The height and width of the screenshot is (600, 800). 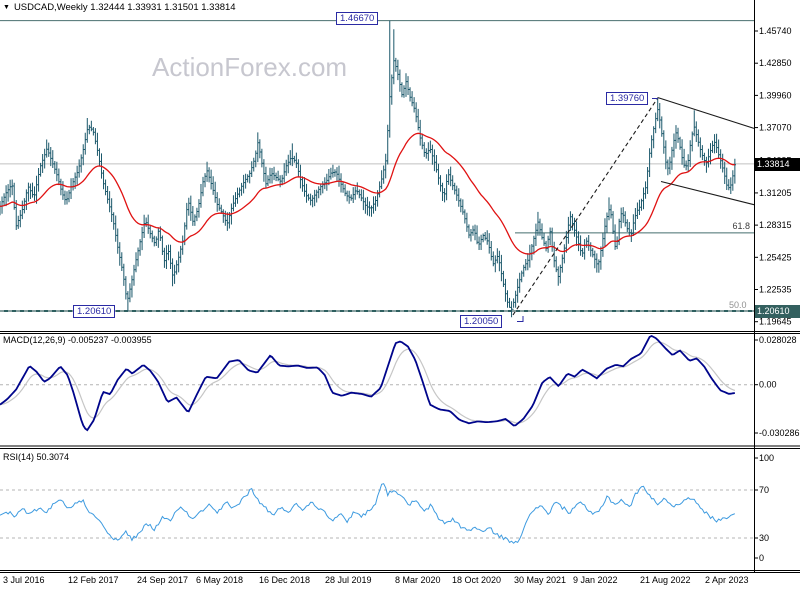 I want to click on annotation-level-2017-low: 1.20610, so click(x=94, y=311).